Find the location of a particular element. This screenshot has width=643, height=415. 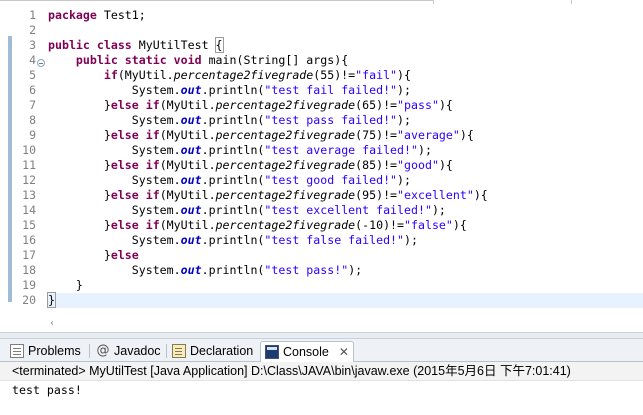

horizontal-scrollbar: ‹ is located at coordinates (321, 324).